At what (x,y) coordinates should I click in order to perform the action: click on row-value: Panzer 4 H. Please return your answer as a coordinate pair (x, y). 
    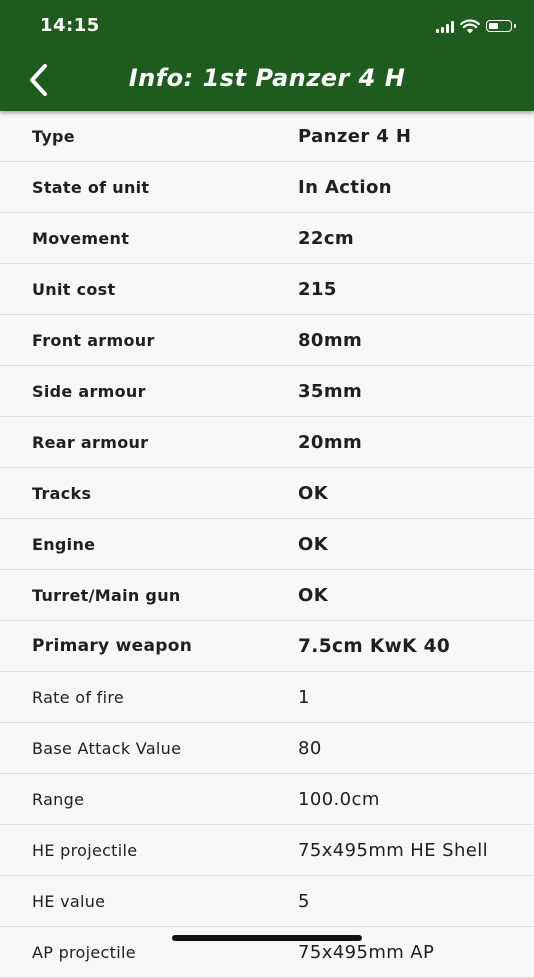
    Looking at the image, I should click on (355, 136).